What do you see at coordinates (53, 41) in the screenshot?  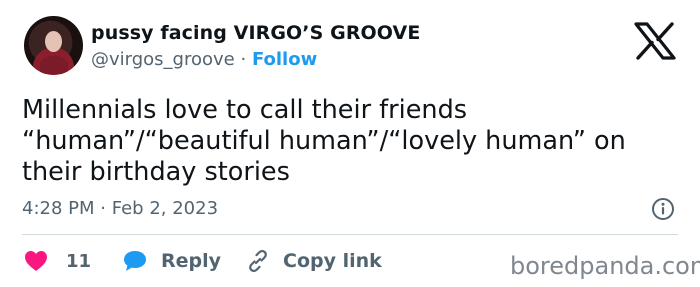 I see `avatar-face` at bounding box center [53, 41].